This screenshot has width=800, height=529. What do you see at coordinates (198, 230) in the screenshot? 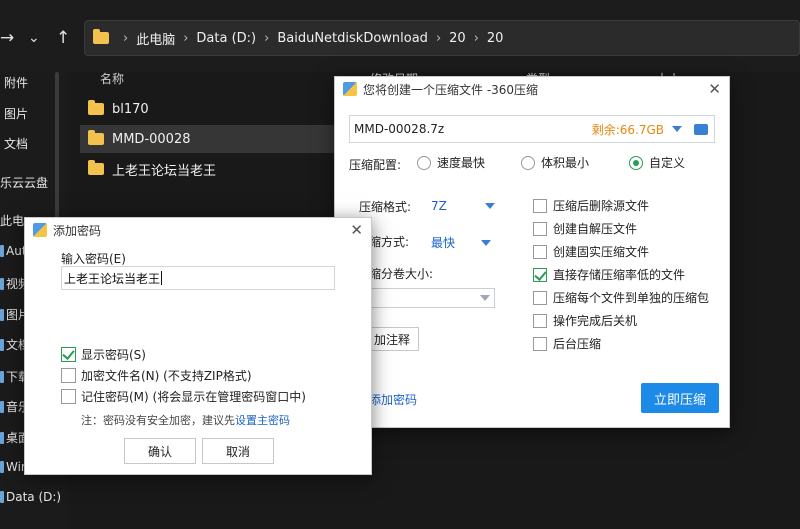
I see `dialog-titlebar: 添加密码` at bounding box center [198, 230].